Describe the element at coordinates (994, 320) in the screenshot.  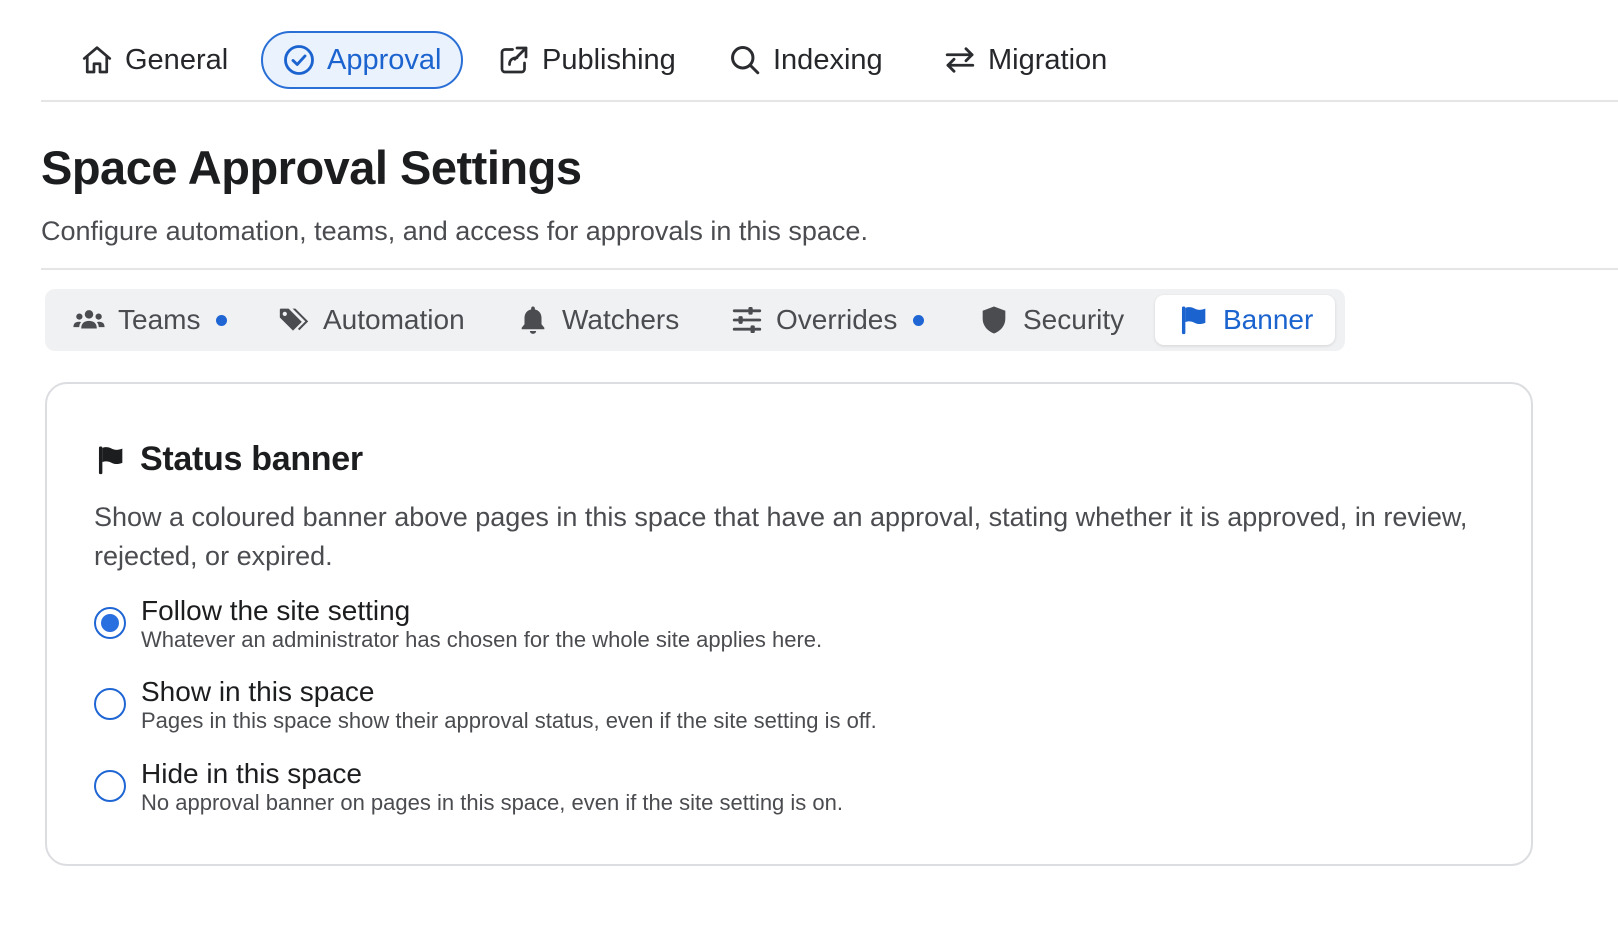
I see `shield-icon` at that location.